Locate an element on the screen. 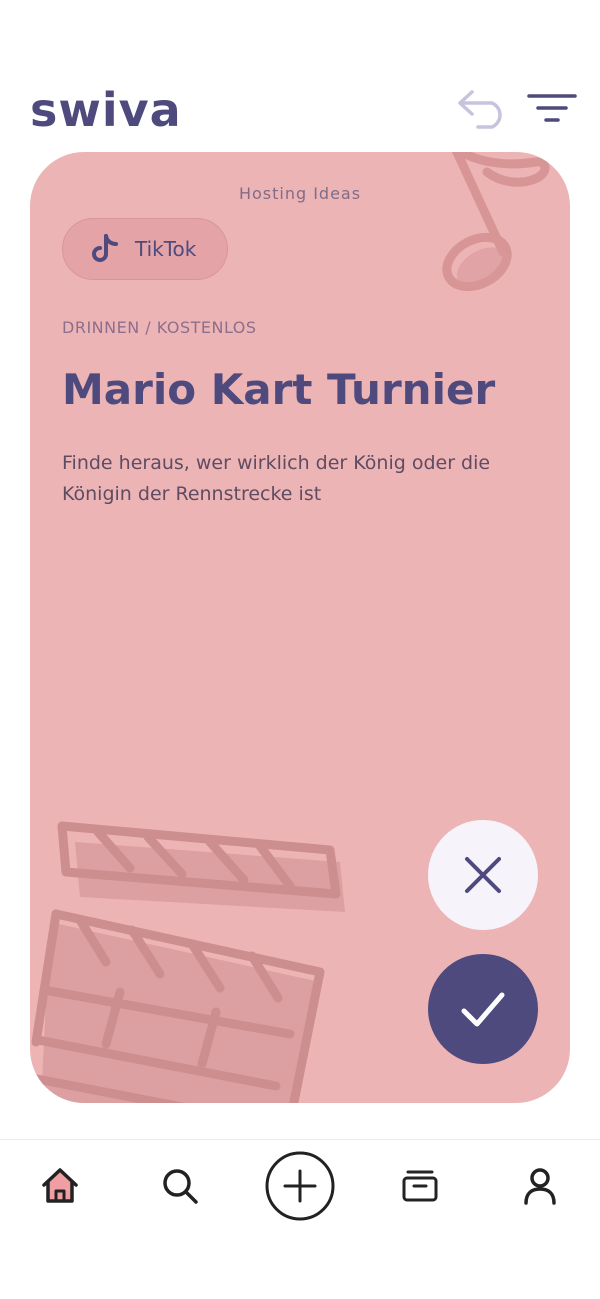 The width and height of the screenshot is (600, 1299). nav-add is located at coordinates (300, 1188).